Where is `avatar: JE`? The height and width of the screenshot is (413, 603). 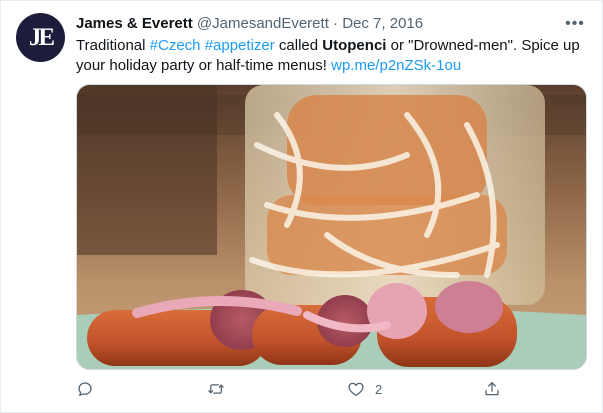
avatar: JE is located at coordinates (40, 37).